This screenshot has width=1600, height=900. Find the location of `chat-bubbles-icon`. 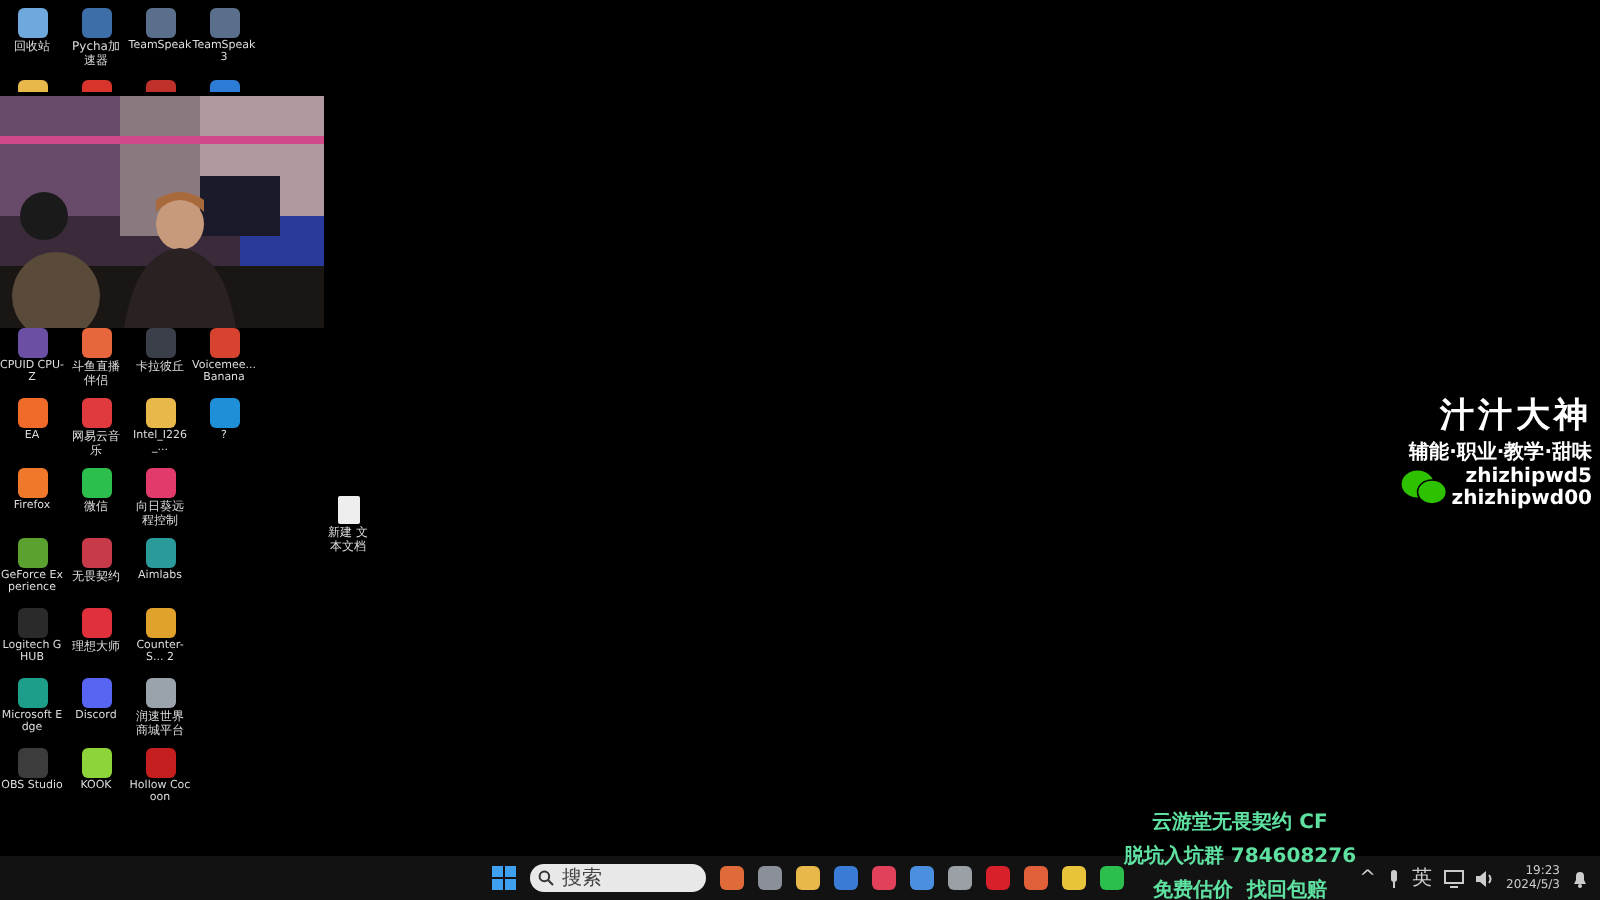

chat-bubbles-icon is located at coordinates (1423, 488).